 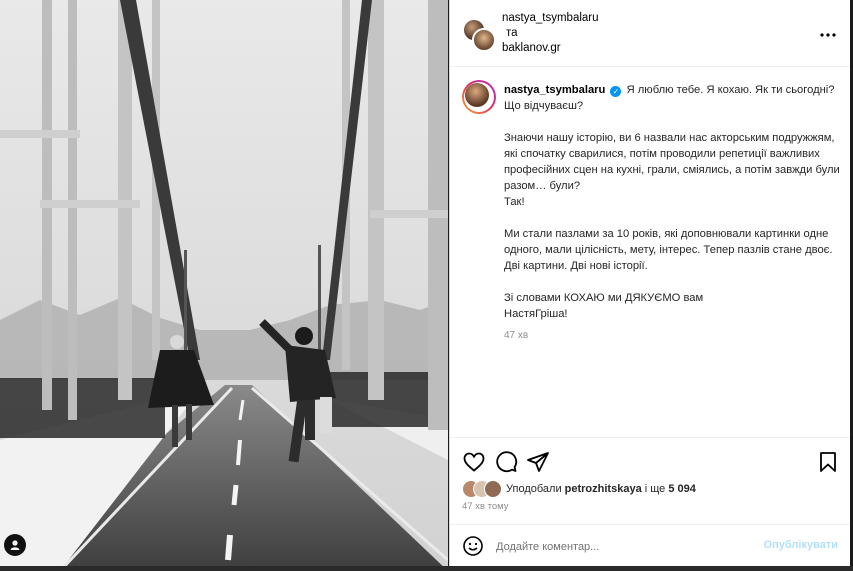 What do you see at coordinates (828, 31) in the screenshot?
I see `more-options-button` at bounding box center [828, 31].